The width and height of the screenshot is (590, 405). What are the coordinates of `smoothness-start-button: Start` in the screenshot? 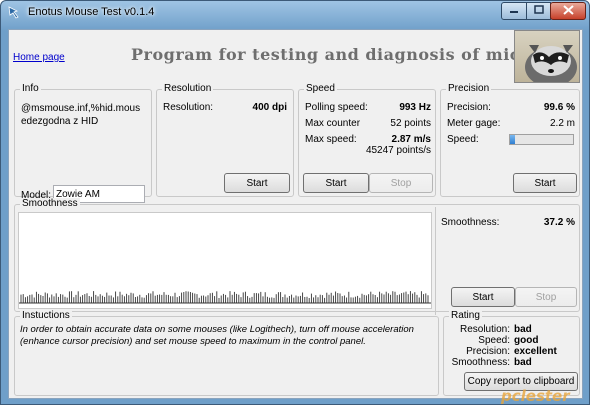 It's located at (483, 297).